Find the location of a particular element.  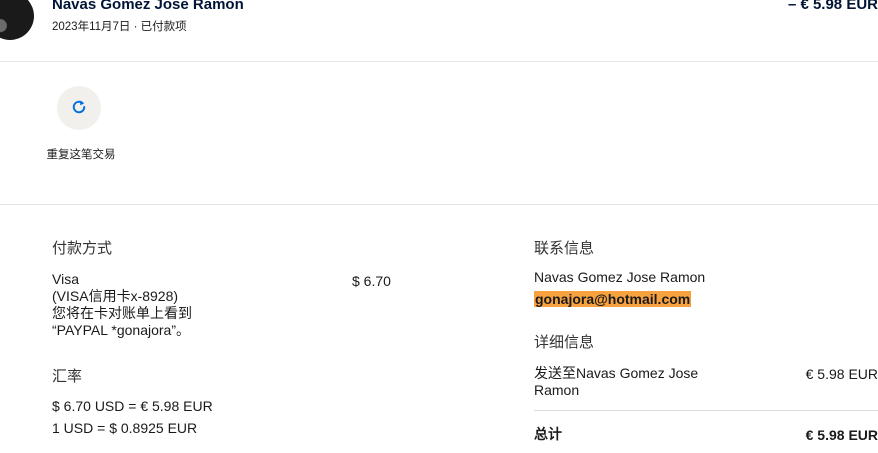

details-heading: 详细信息 is located at coordinates (564, 342).